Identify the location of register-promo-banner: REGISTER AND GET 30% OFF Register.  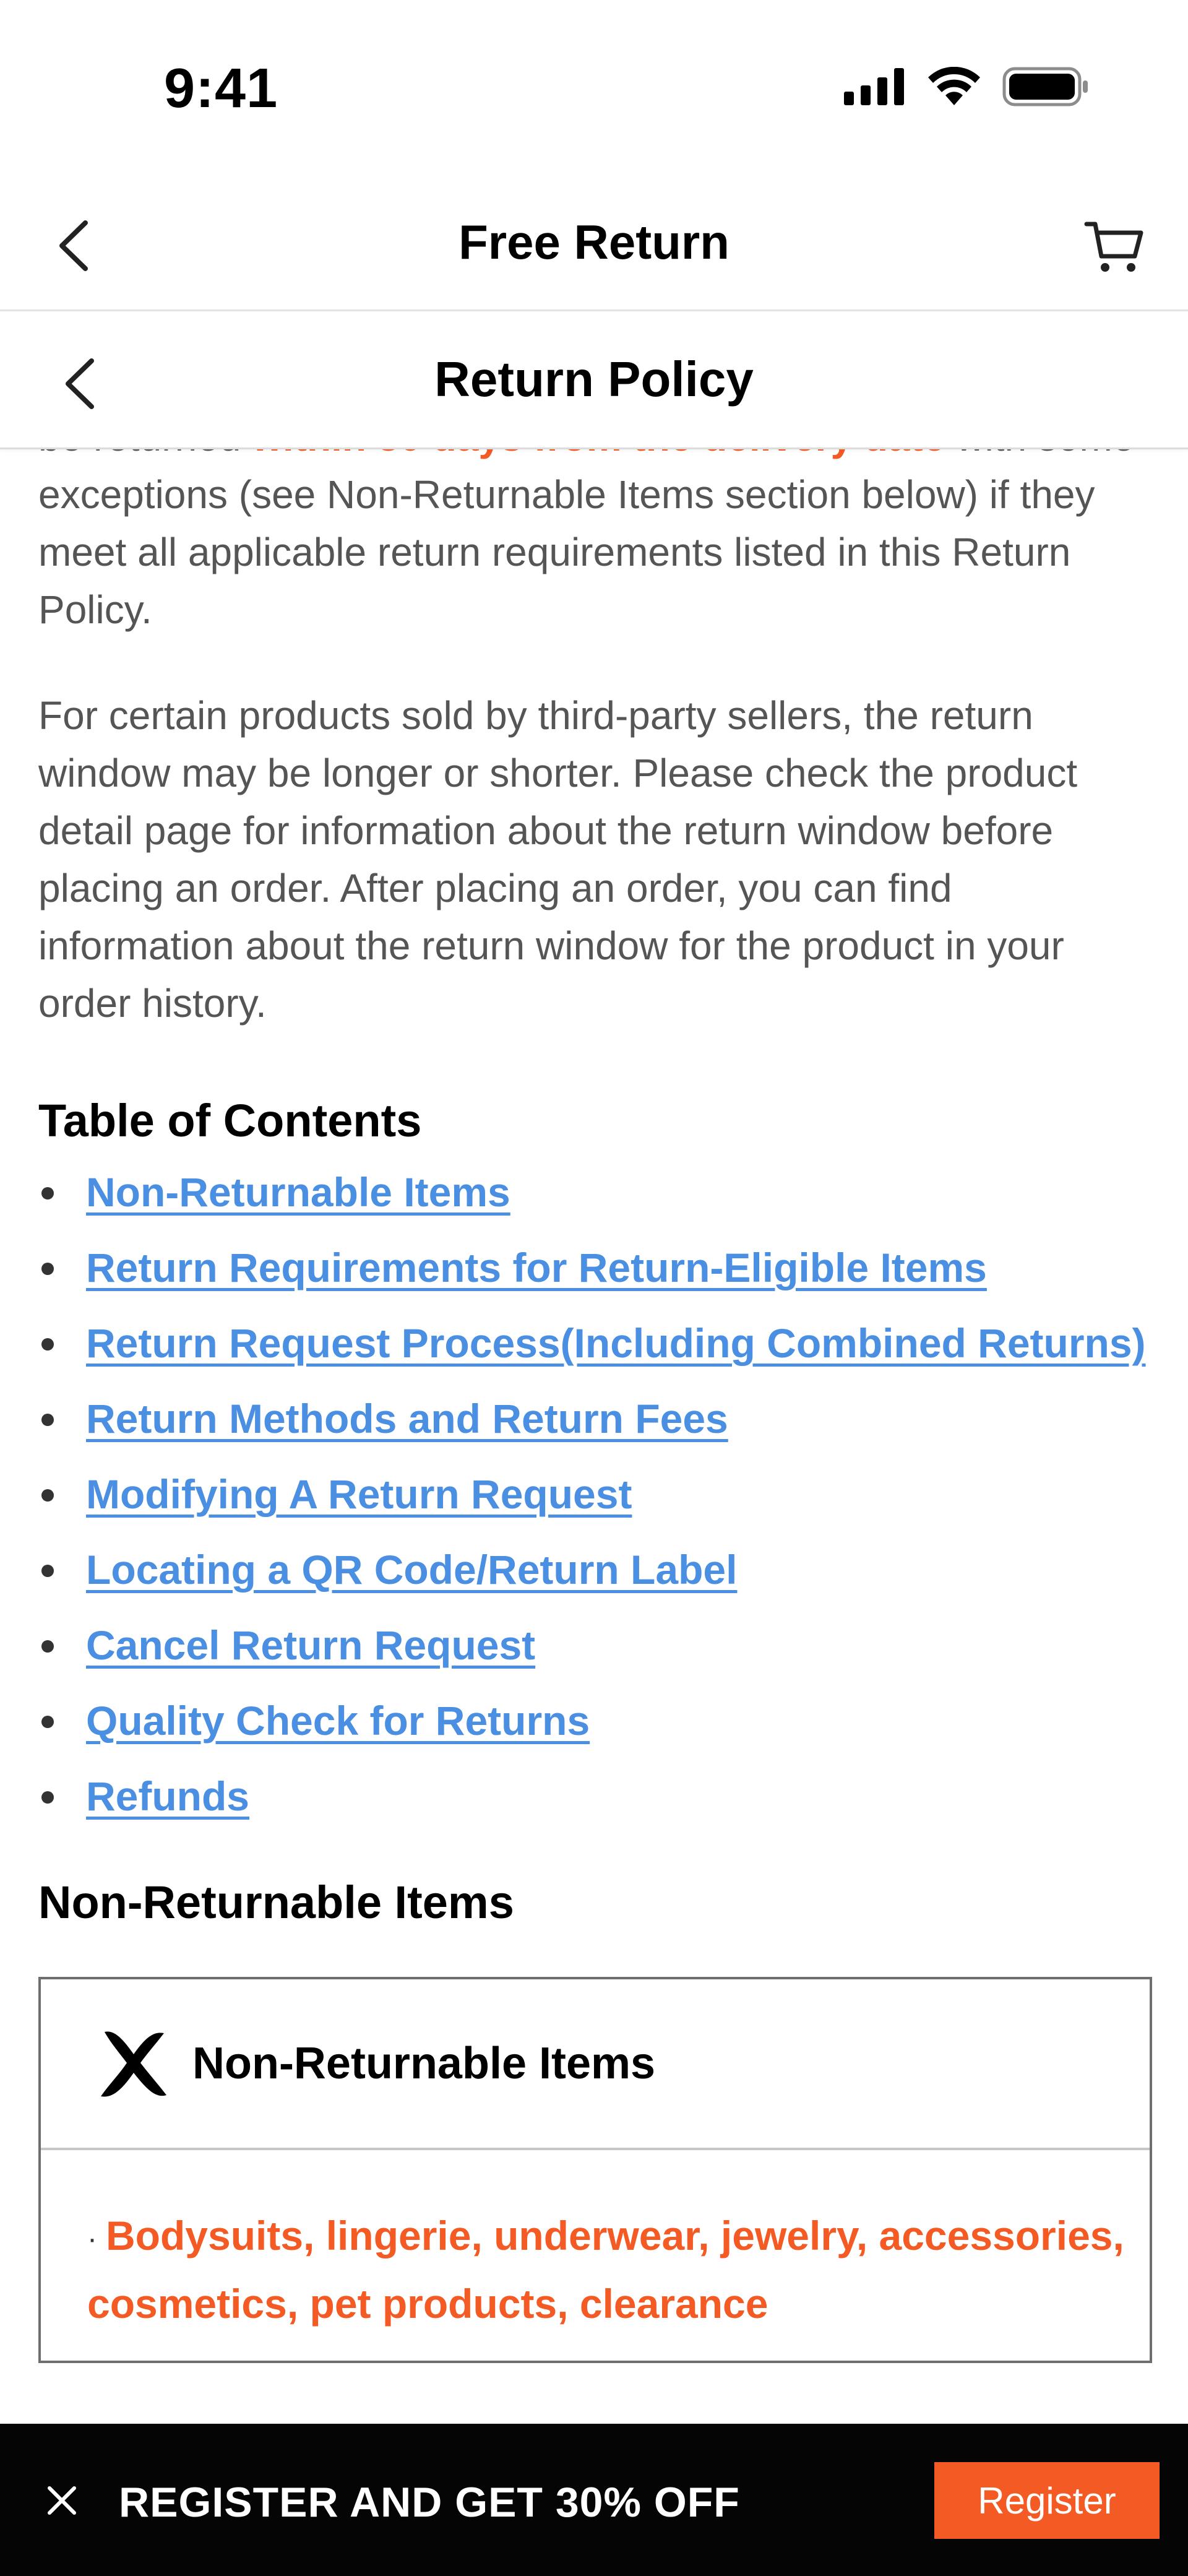
(594, 2500).